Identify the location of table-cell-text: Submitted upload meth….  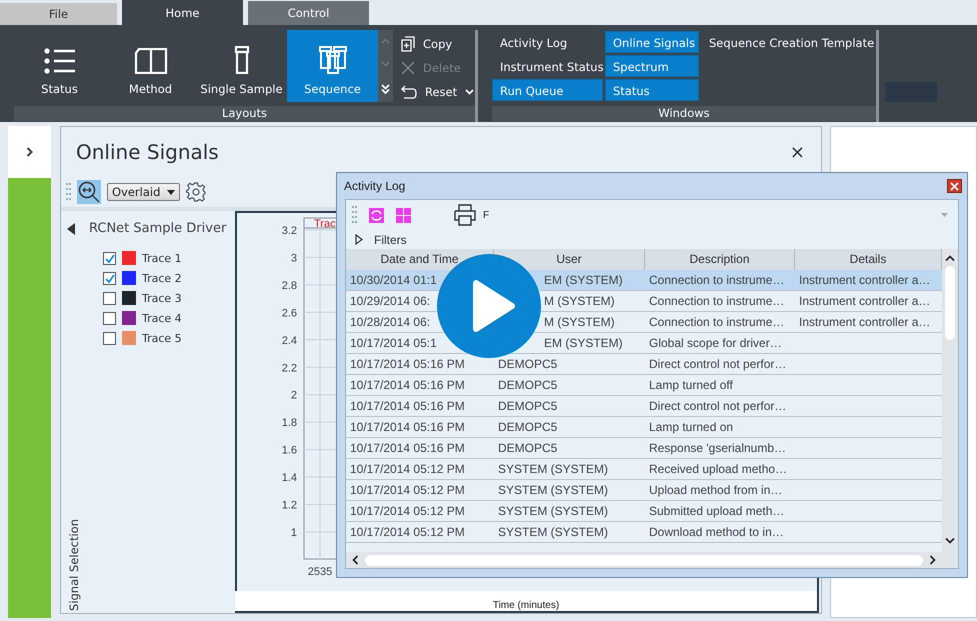
(717, 511).